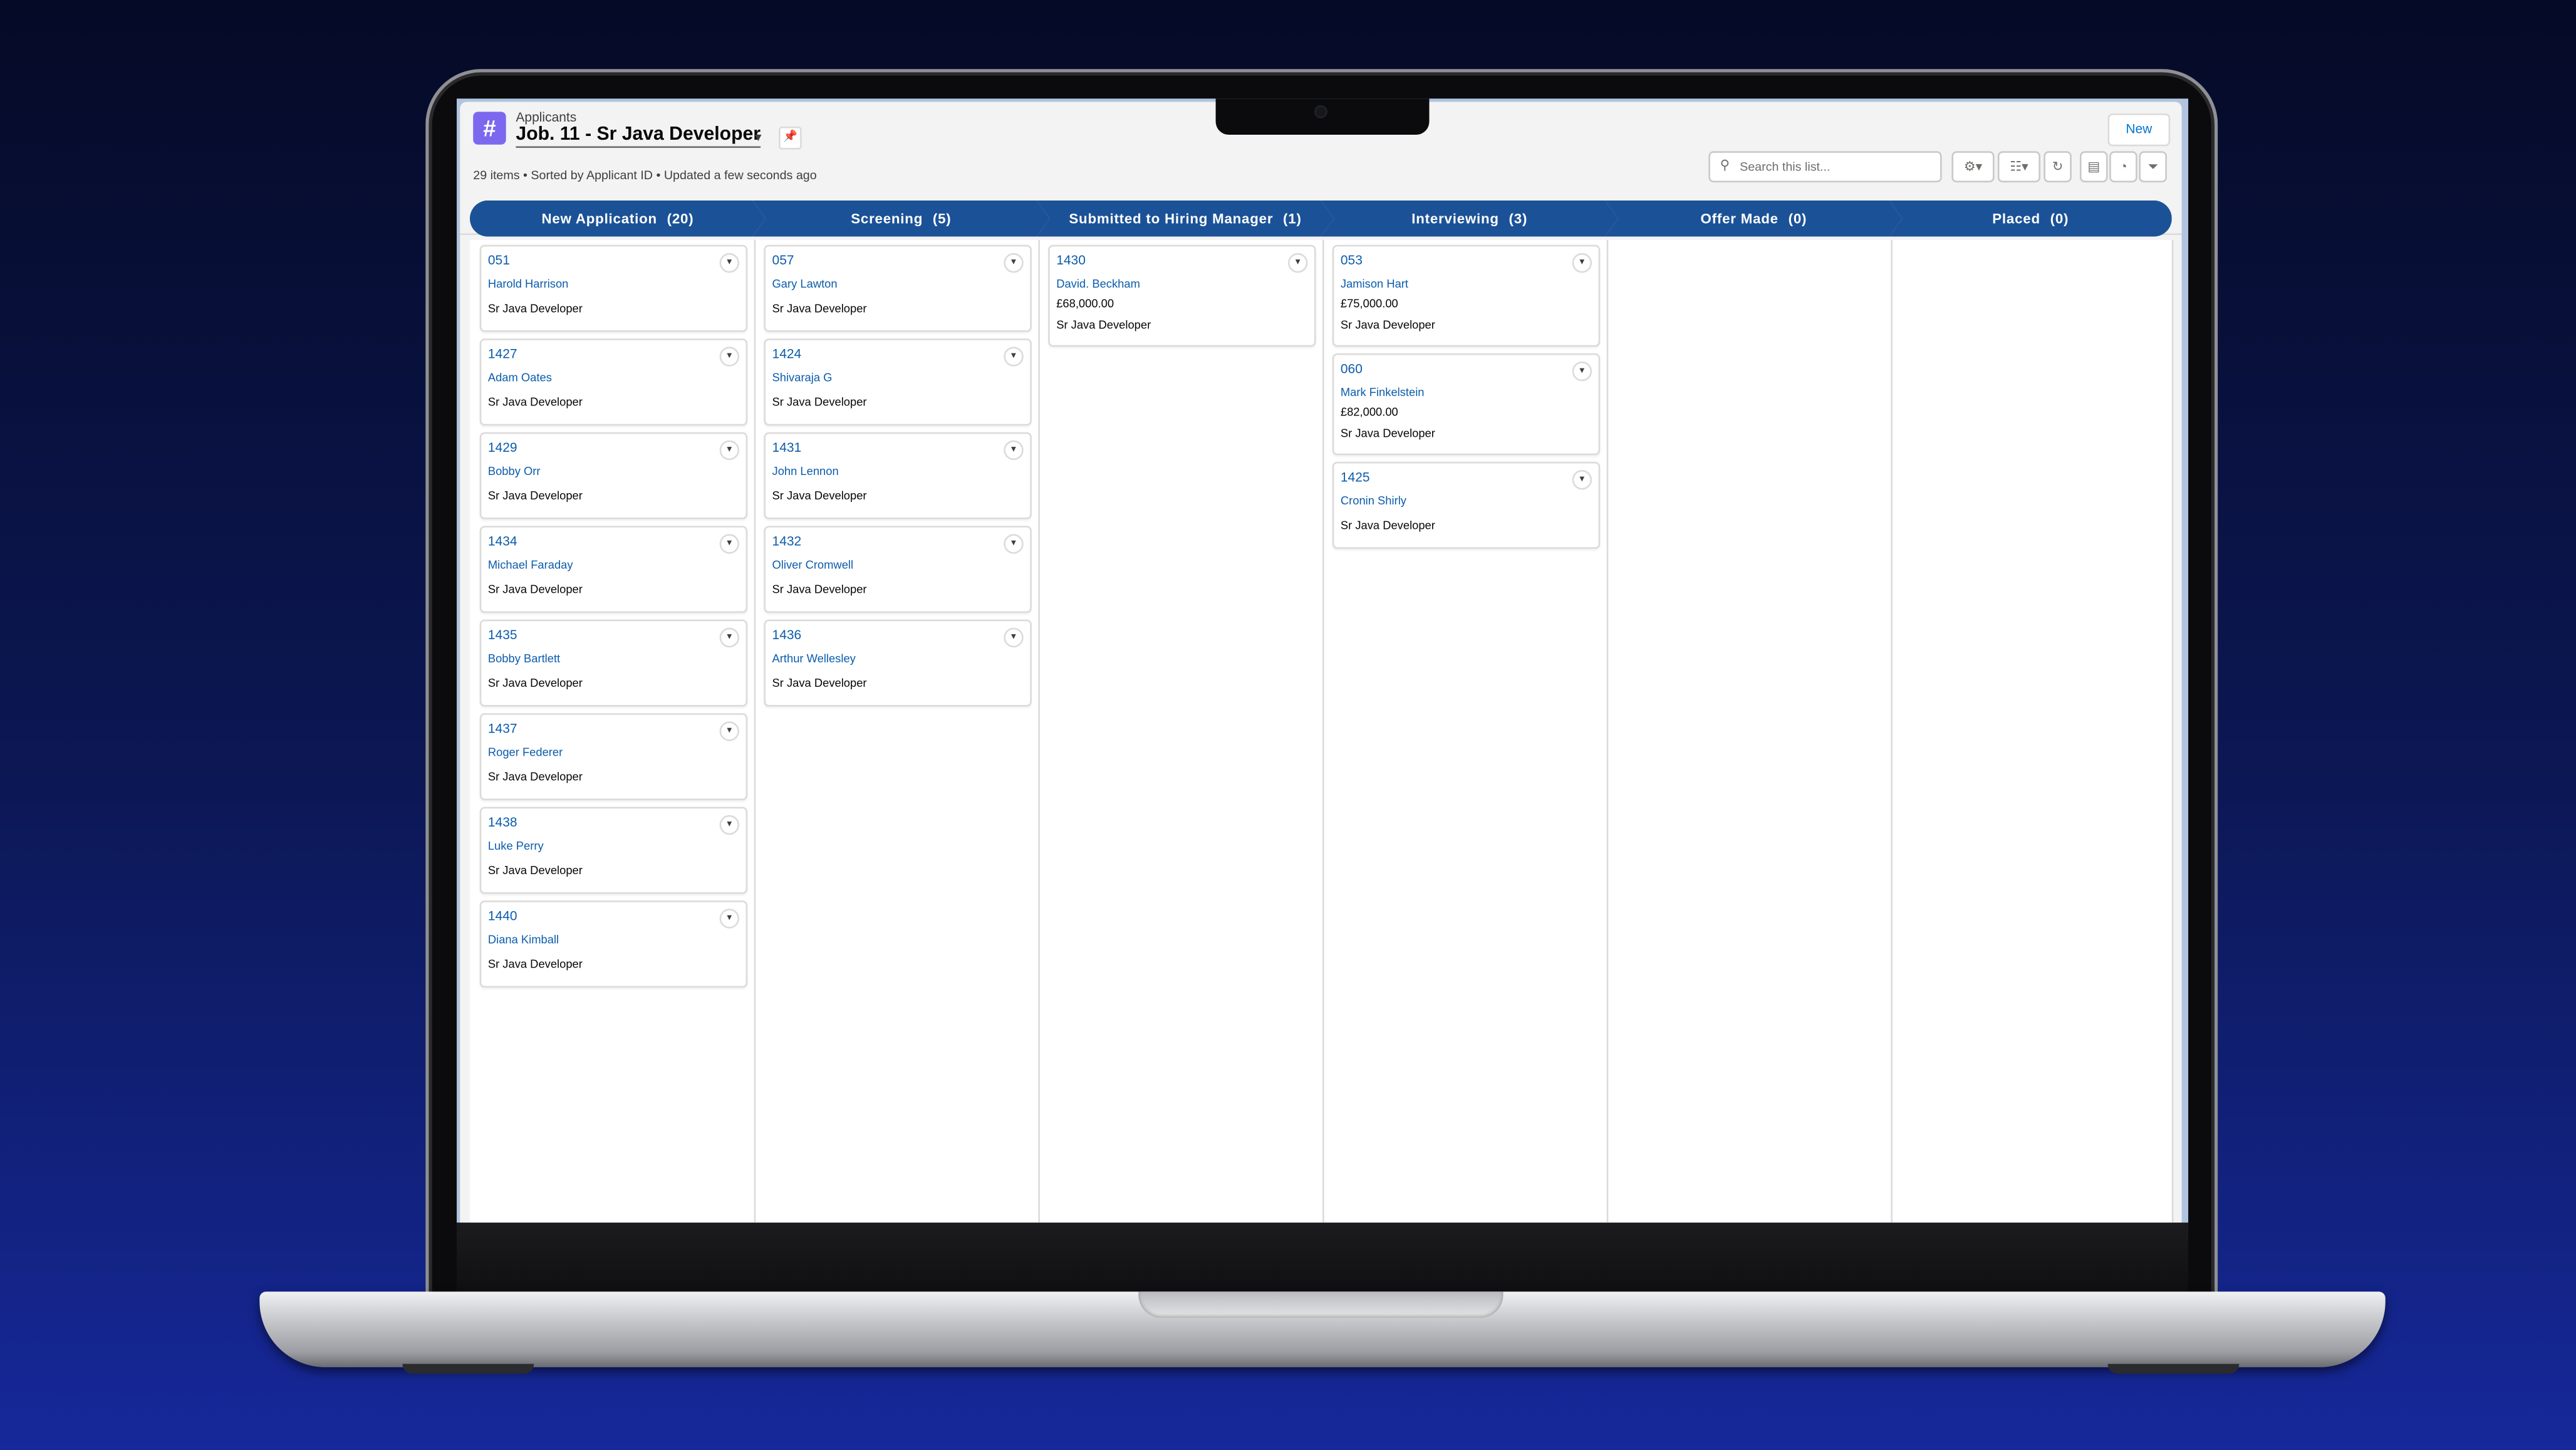  What do you see at coordinates (1071, 260) in the screenshot?
I see `applicant-id-link: 1430` at bounding box center [1071, 260].